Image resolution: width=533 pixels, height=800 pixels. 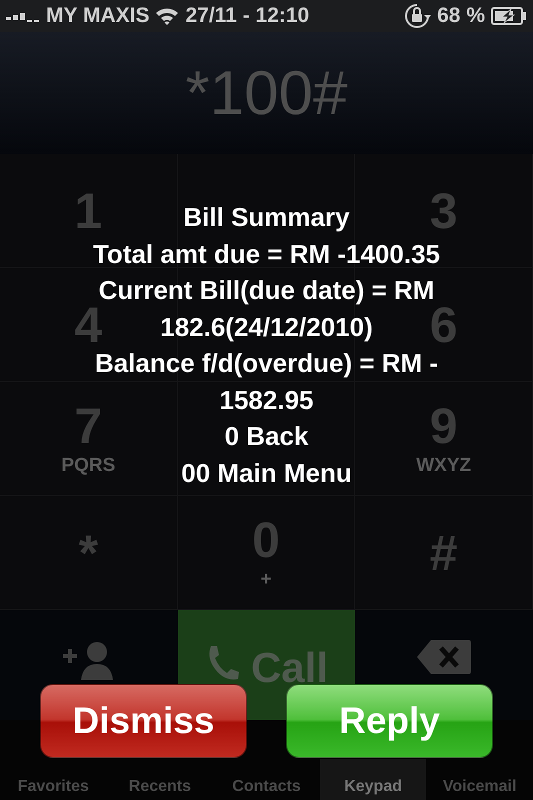 What do you see at coordinates (266, 579) in the screenshot?
I see `key-letters: +` at bounding box center [266, 579].